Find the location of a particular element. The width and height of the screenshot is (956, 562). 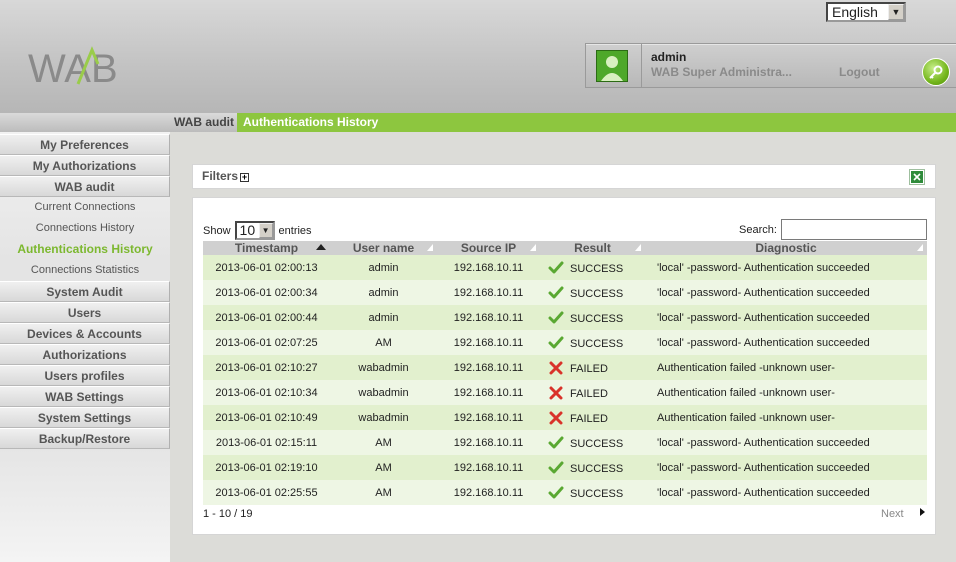

wab-logo: WAB is located at coordinates (73, 67).